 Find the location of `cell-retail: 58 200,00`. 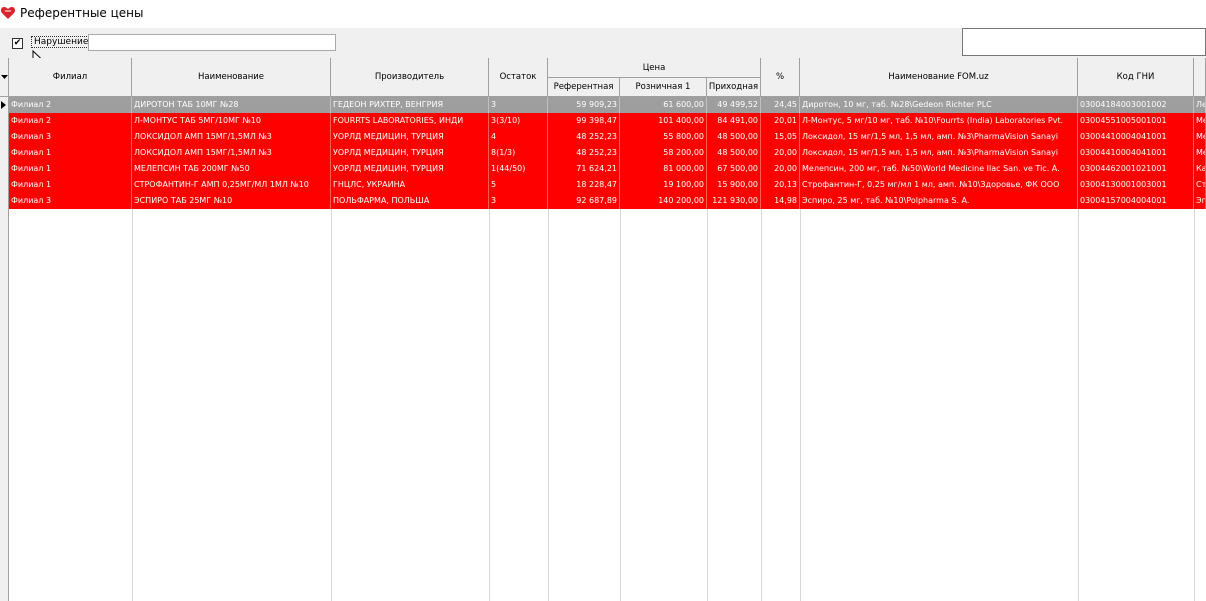

cell-retail: 58 200,00 is located at coordinates (663, 153).